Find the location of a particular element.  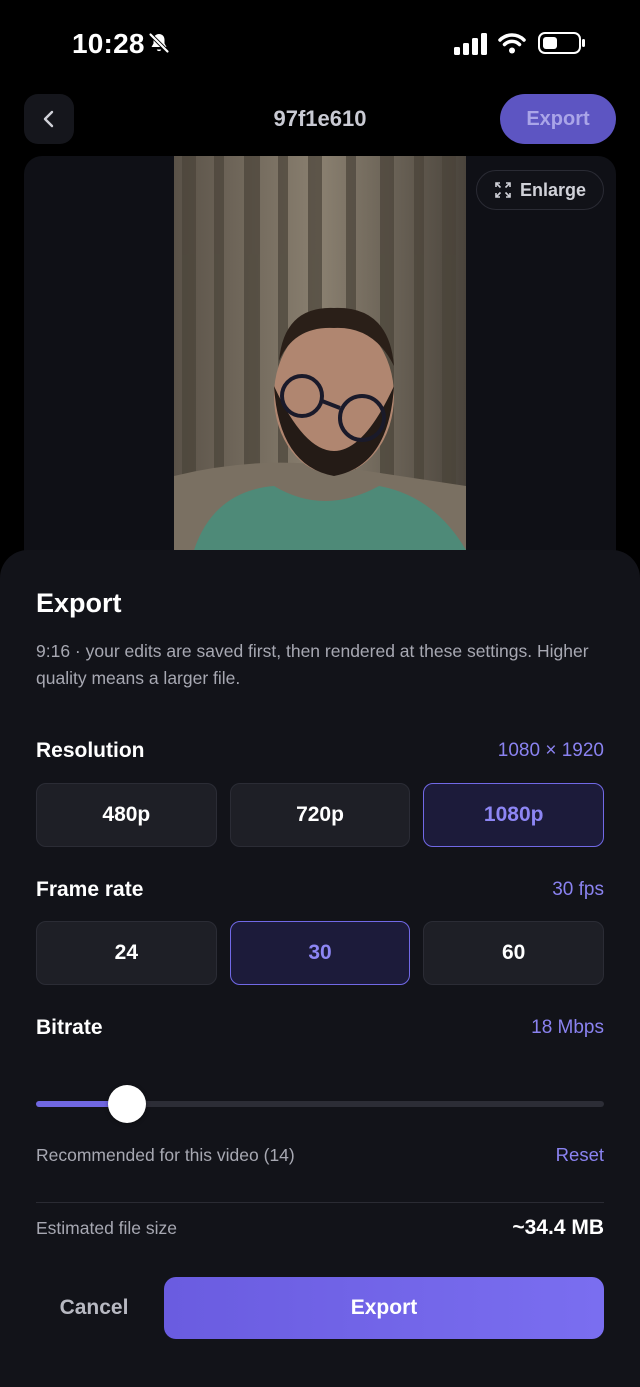

status-time: 10:28 is located at coordinates (108, 43).